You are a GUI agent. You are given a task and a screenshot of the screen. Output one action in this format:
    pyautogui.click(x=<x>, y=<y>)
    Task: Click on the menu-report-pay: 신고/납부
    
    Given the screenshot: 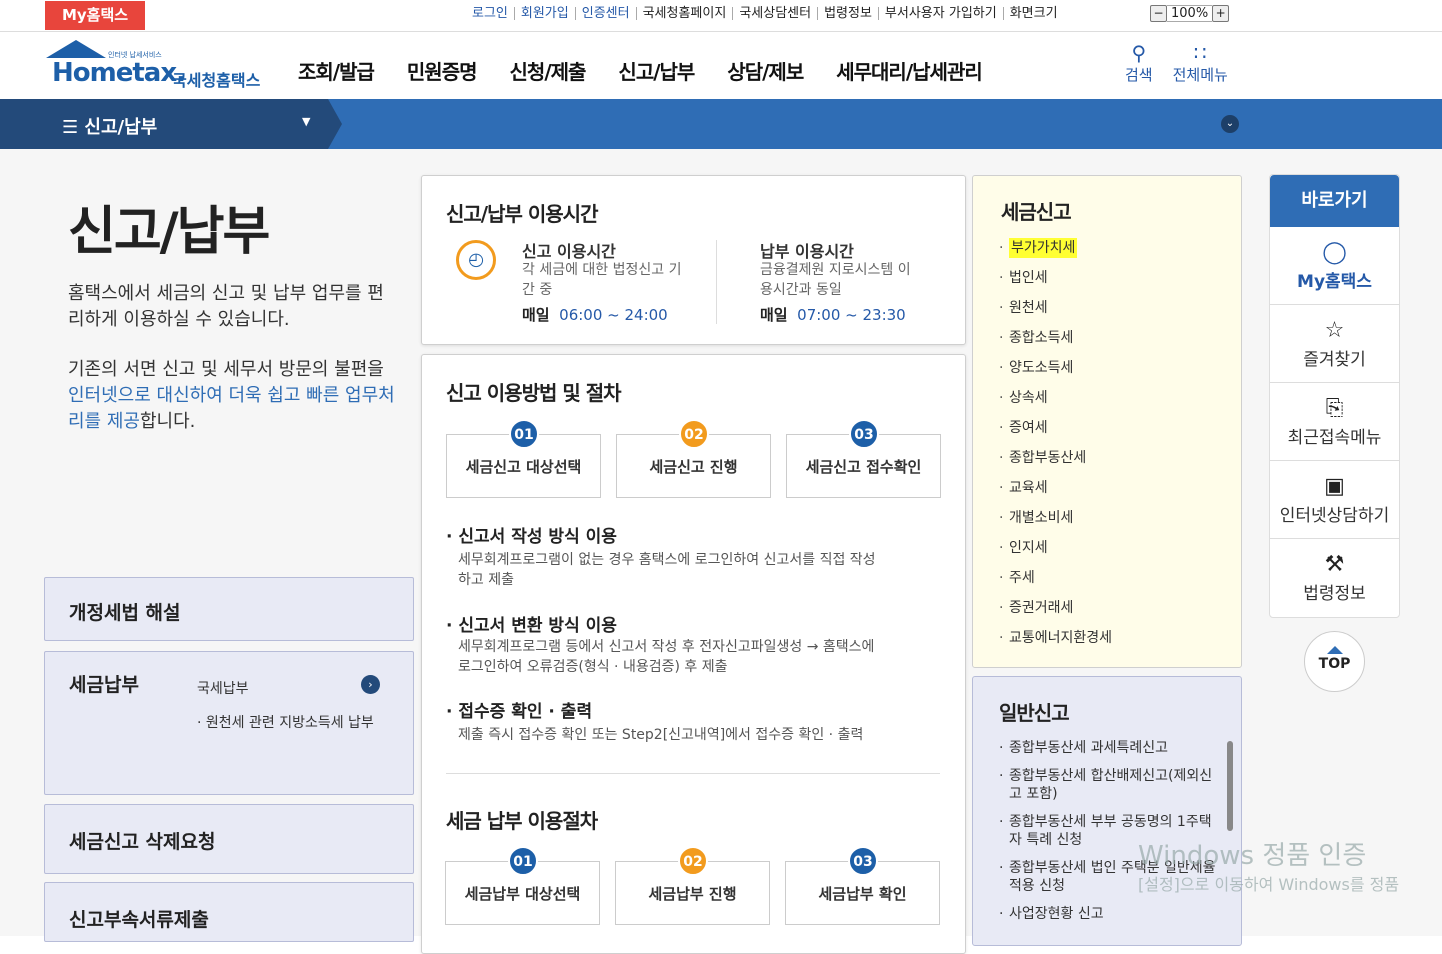 What is the action you would take?
    pyautogui.click(x=656, y=70)
    